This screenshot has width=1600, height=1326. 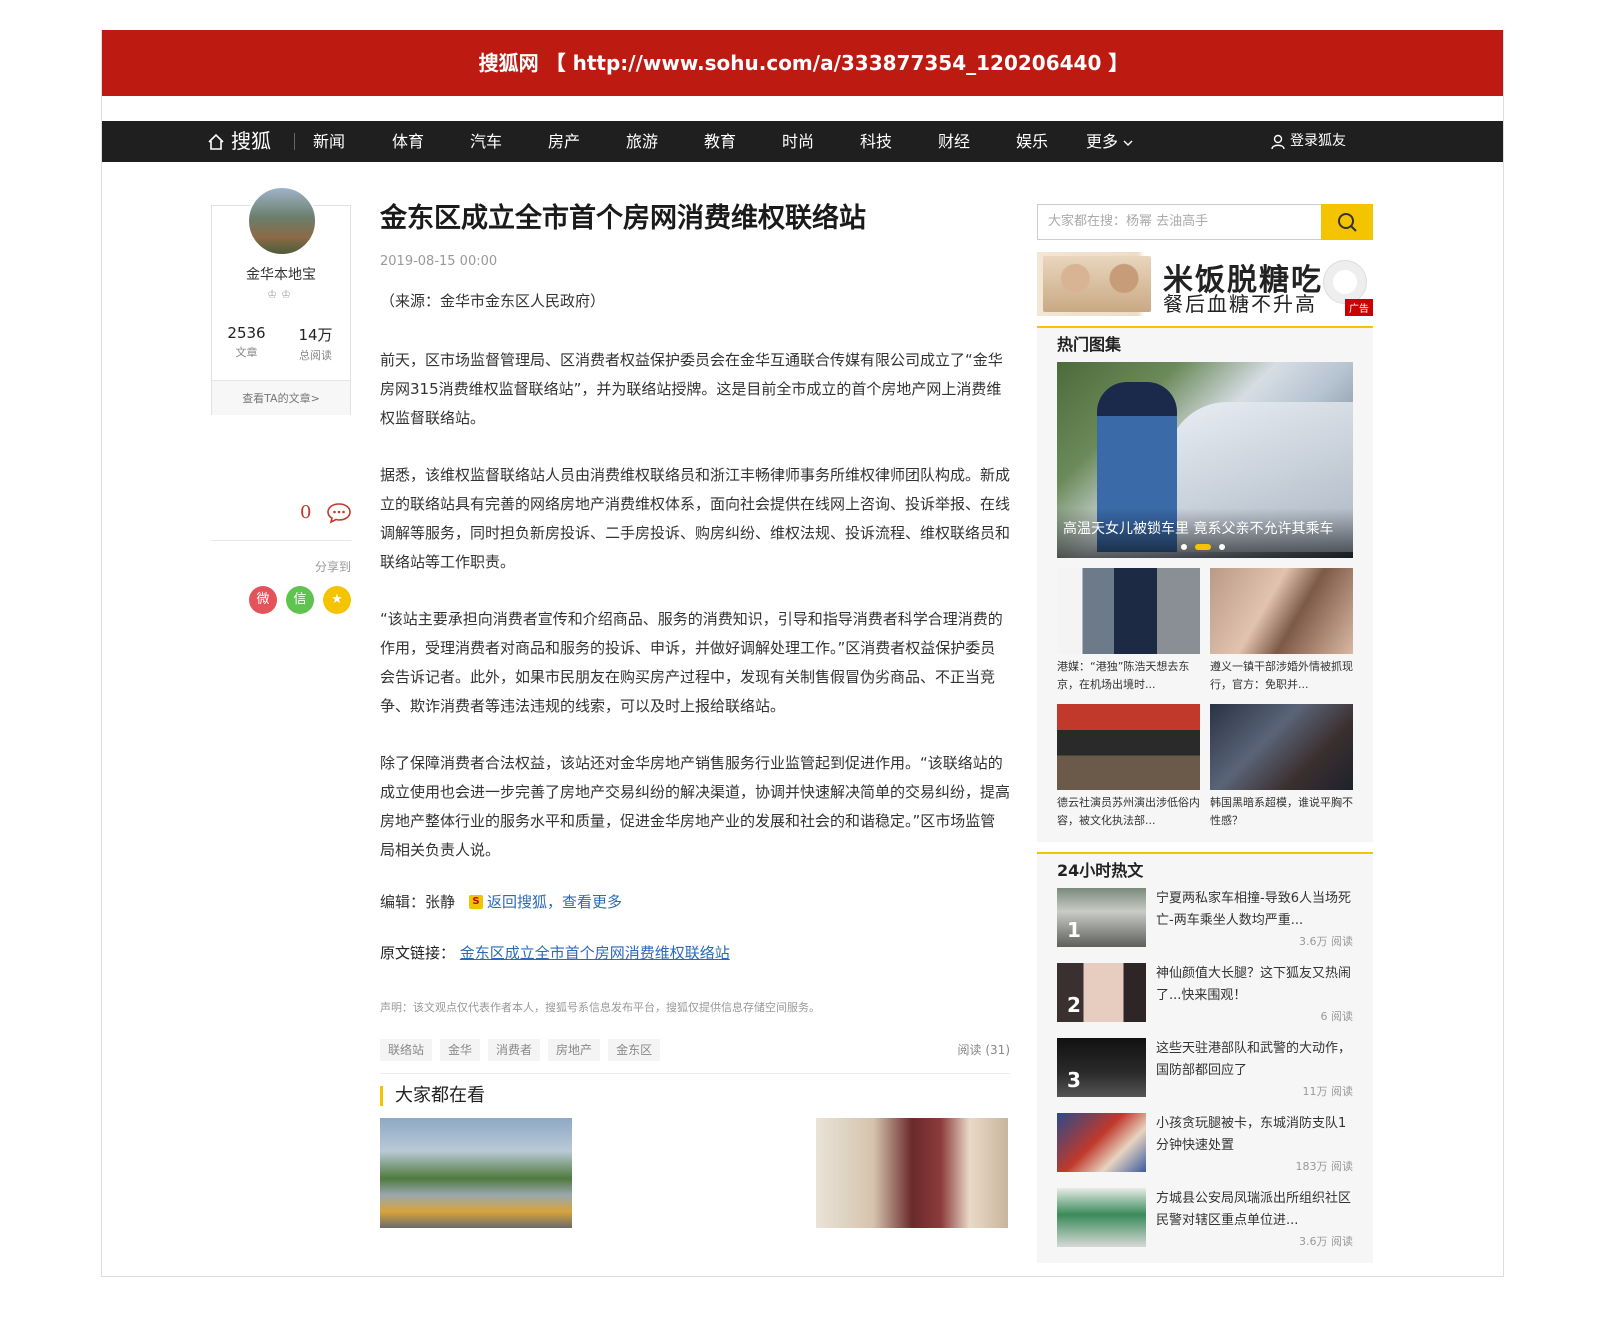 I want to click on article-editor: 编辑：张静 S 返回搜狐，查看更多, so click(x=695, y=901).